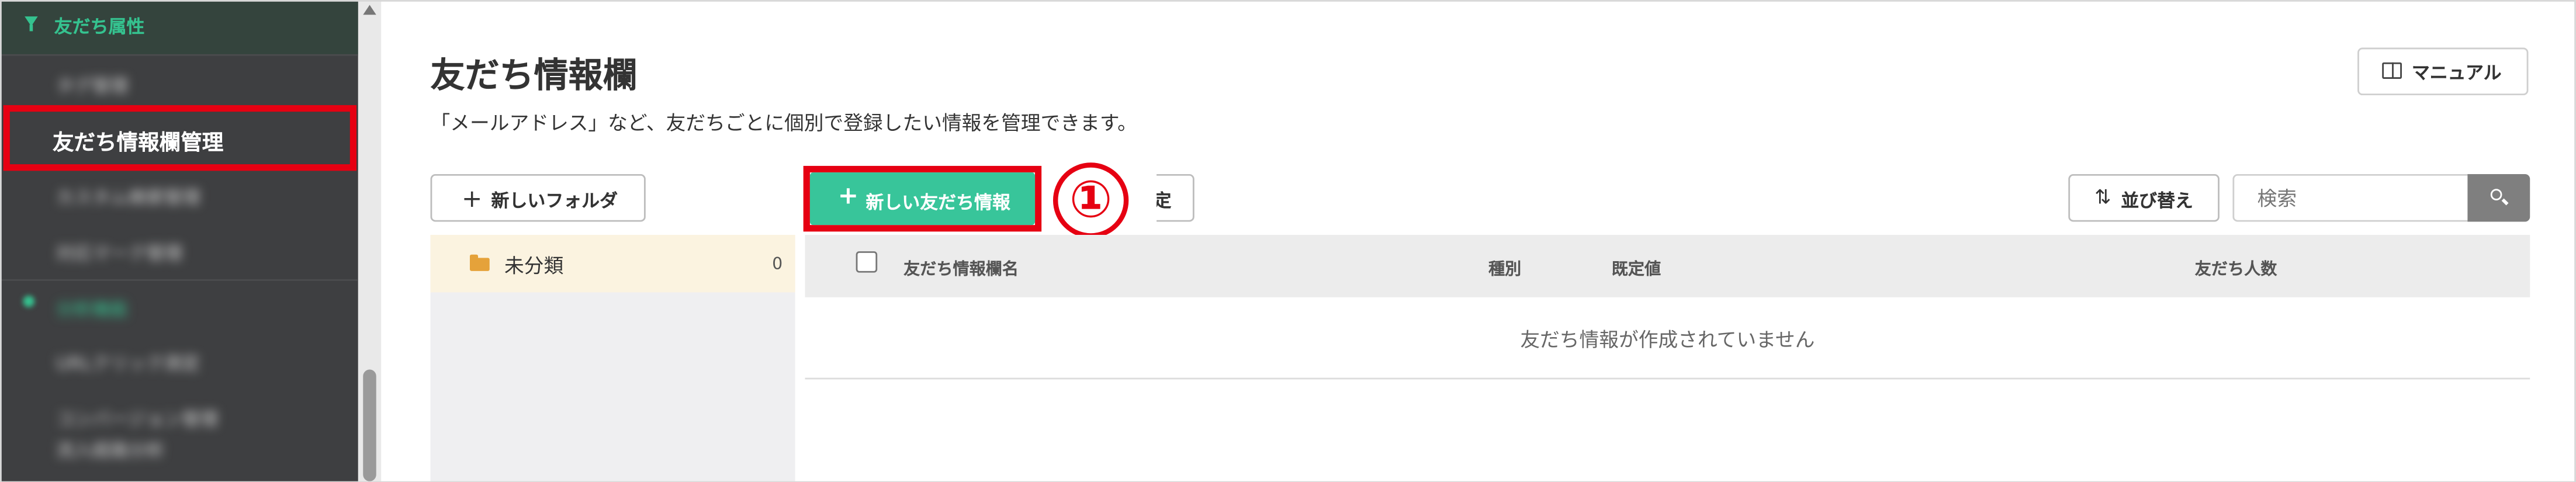  Describe the element at coordinates (555, 201) in the screenshot. I see `new-folder-label: 新しいフォルダ` at that location.